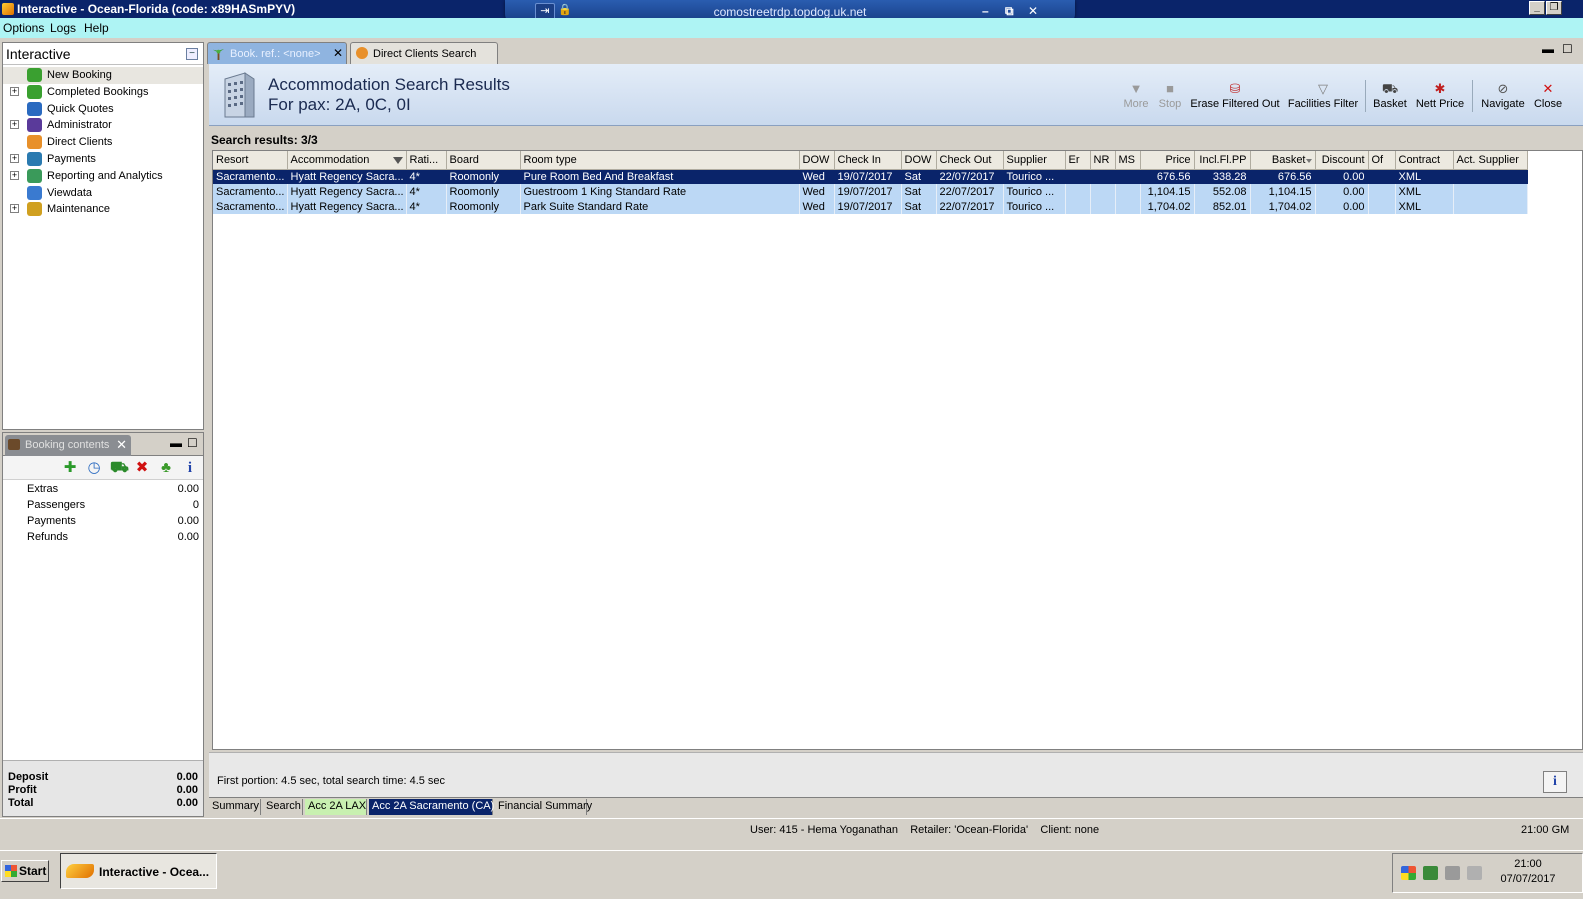 The width and height of the screenshot is (1583, 899). Describe the element at coordinates (1078, 160) in the screenshot. I see `column-header: Er` at that location.